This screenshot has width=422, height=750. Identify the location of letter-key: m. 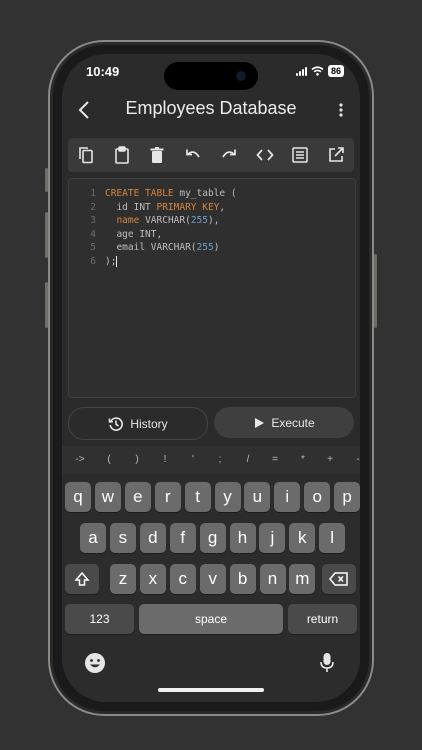
(302, 579).